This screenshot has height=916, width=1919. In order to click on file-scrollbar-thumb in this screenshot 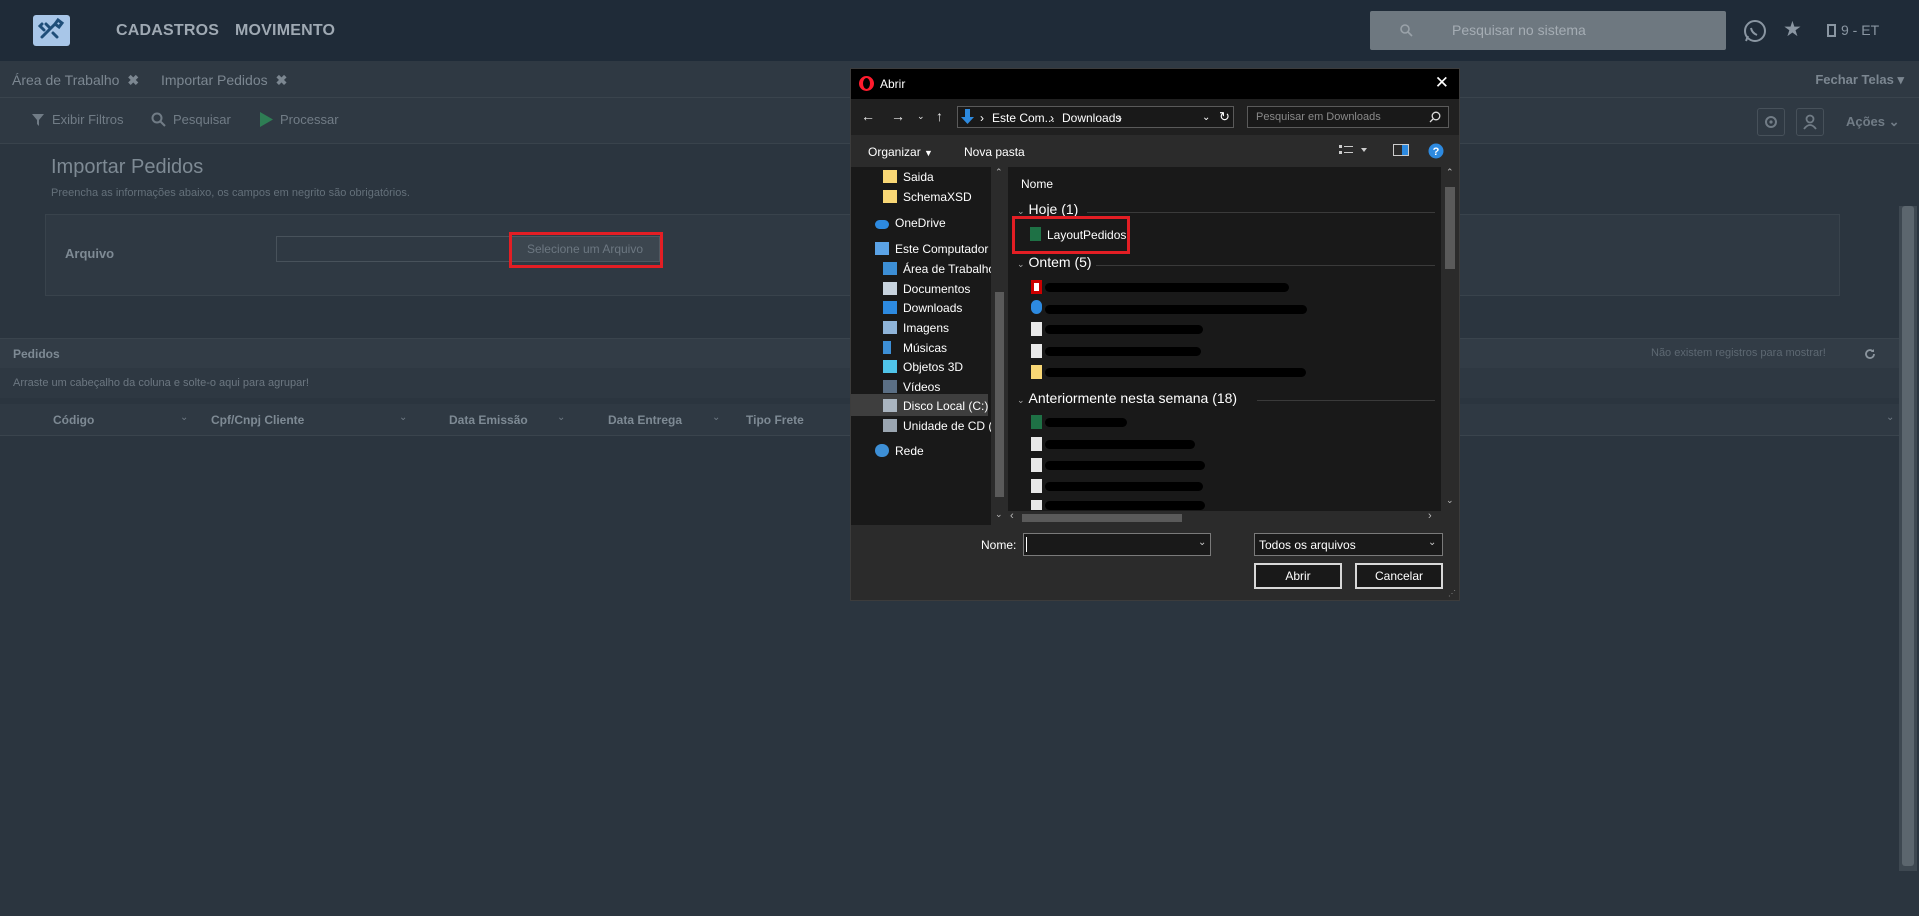, I will do `click(1450, 228)`.